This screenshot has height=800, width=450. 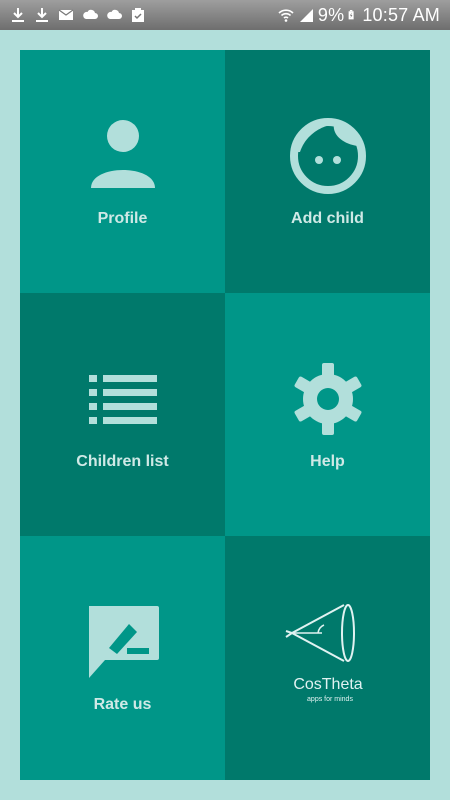 I want to click on person-icon, so click(x=122, y=153).